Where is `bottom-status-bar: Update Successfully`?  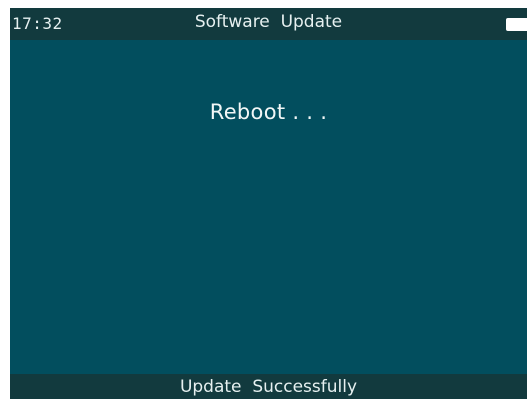 bottom-status-bar: Update Successfully is located at coordinates (268, 386).